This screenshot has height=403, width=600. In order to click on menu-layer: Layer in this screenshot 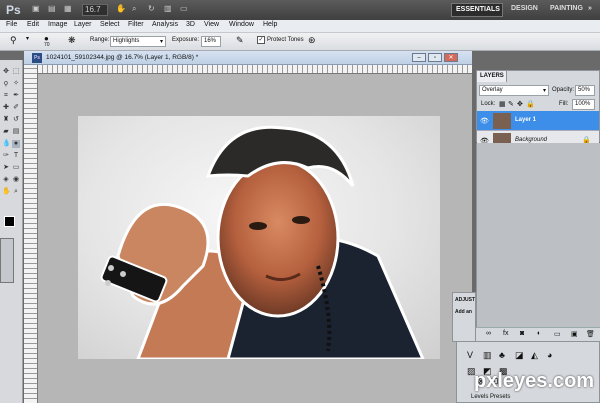, I will do `click(83, 24)`.